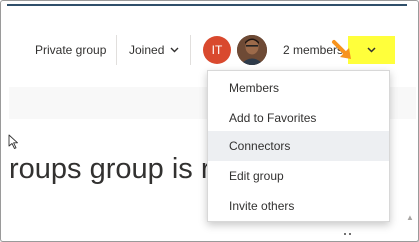 This screenshot has width=419, height=242. What do you see at coordinates (298, 206) in the screenshot?
I see `menu-item-invite-others: Invite others` at bounding box center [298, 206].